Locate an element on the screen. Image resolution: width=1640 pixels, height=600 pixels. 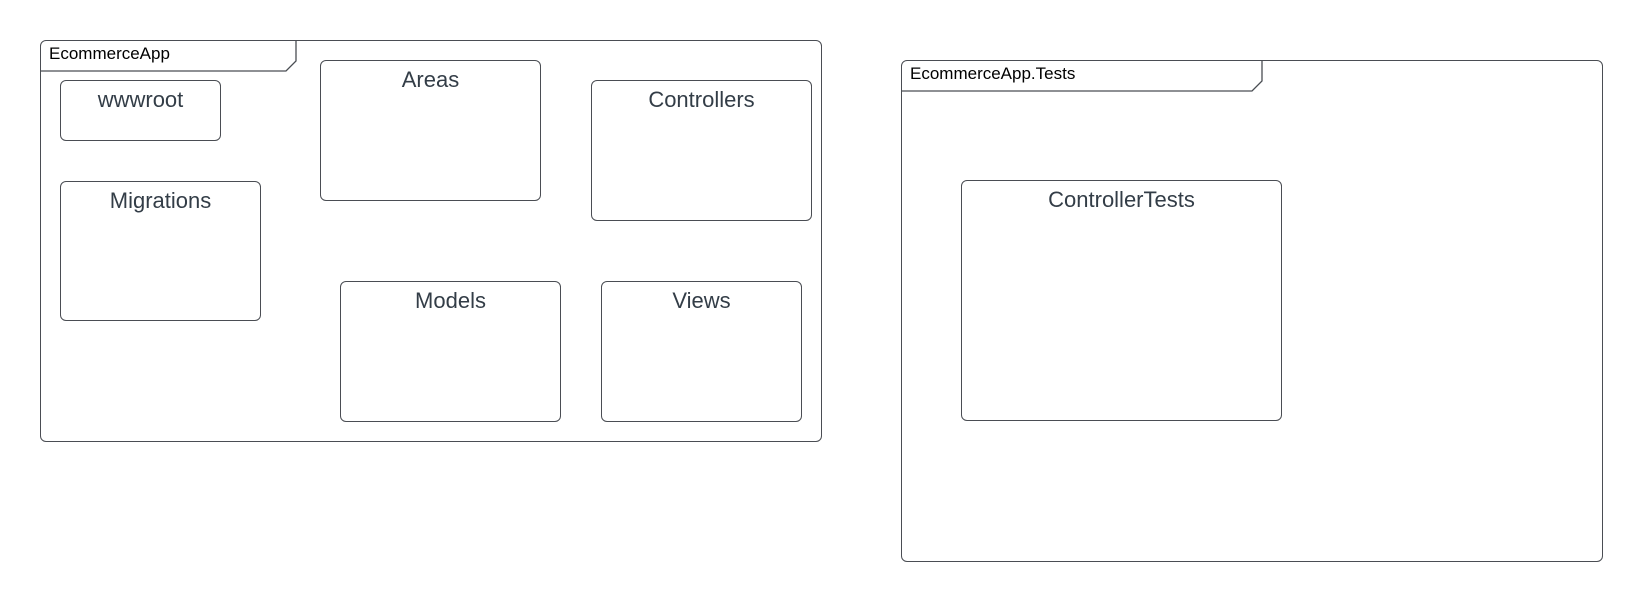
folder-wwwroot: wwwroot is located at coordinates (140, 110).